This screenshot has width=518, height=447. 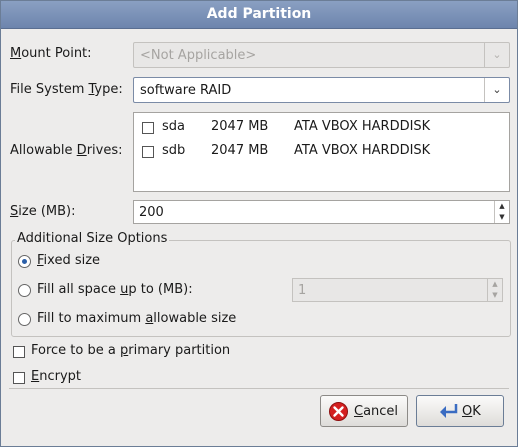 What do you see at coordinates (51, 53) in the screenshot?
I see `mount-point-label: Mount Point:` at bounding box center [51, 53].